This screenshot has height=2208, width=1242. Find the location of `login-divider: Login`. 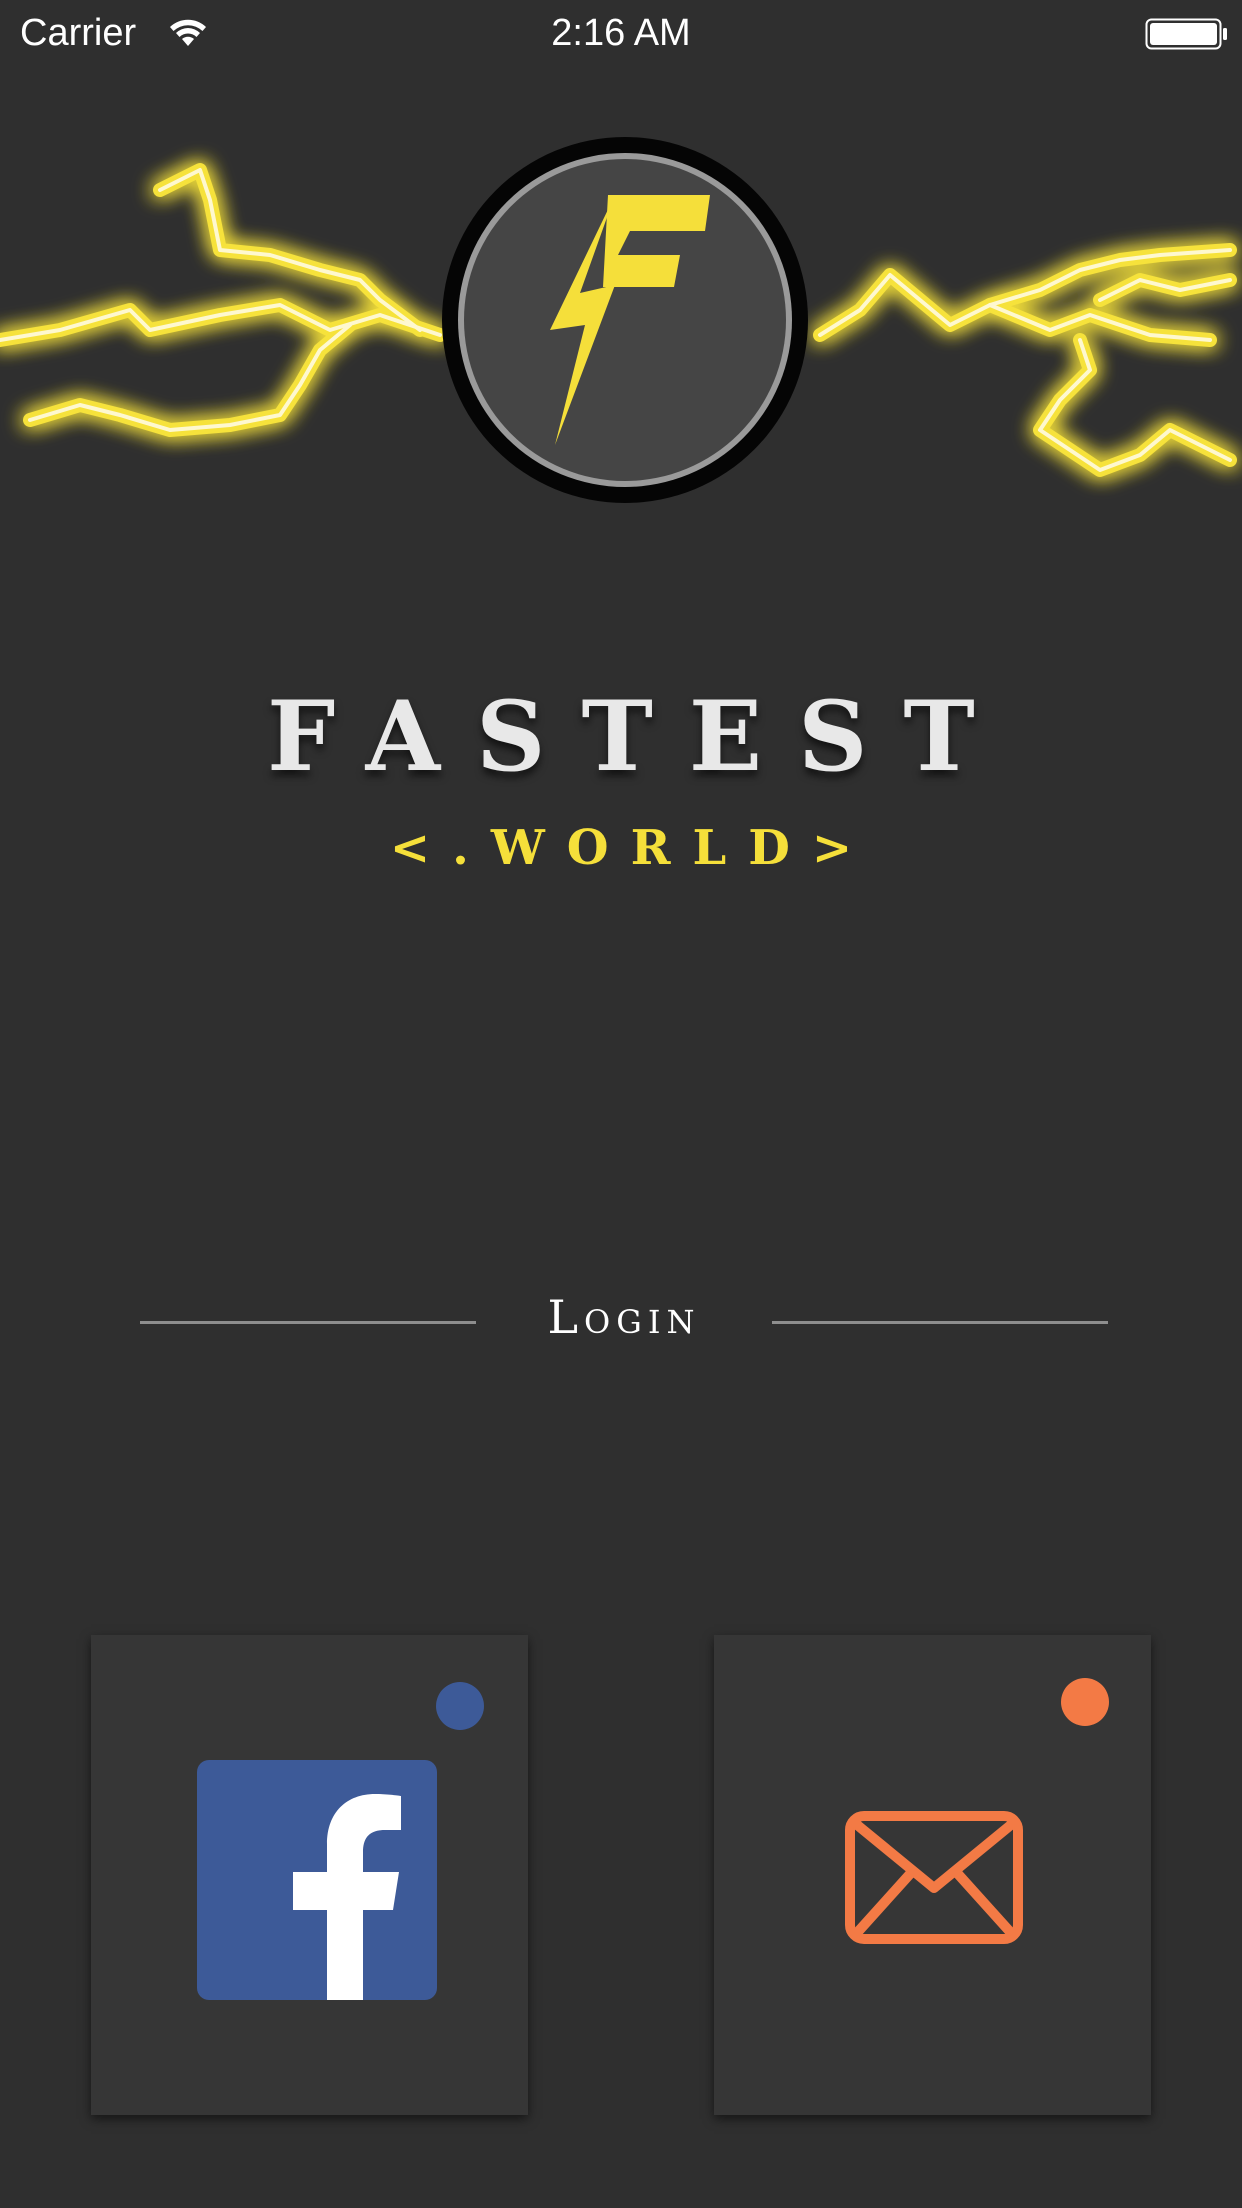

login-divider: Login is located at coordinates (621, 1323).